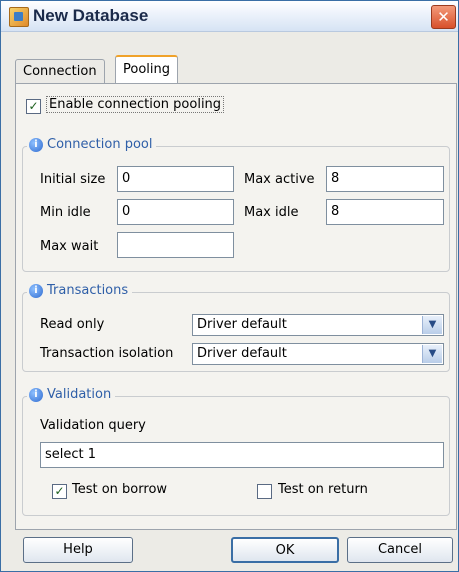  I want to click on cancel-button: Cancel, so click(400, 550).